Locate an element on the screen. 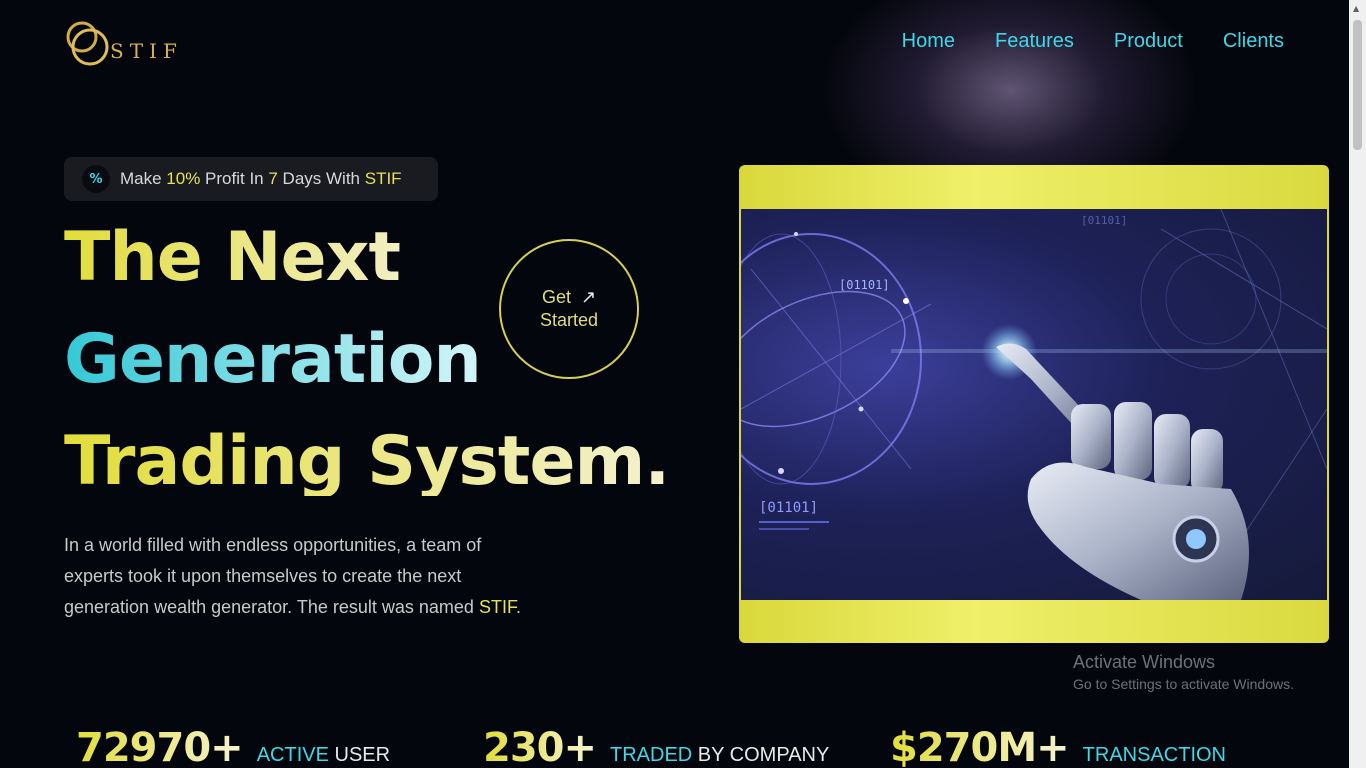  arrow-up-right-icon: ↗ is located at coordinates (588, 296).